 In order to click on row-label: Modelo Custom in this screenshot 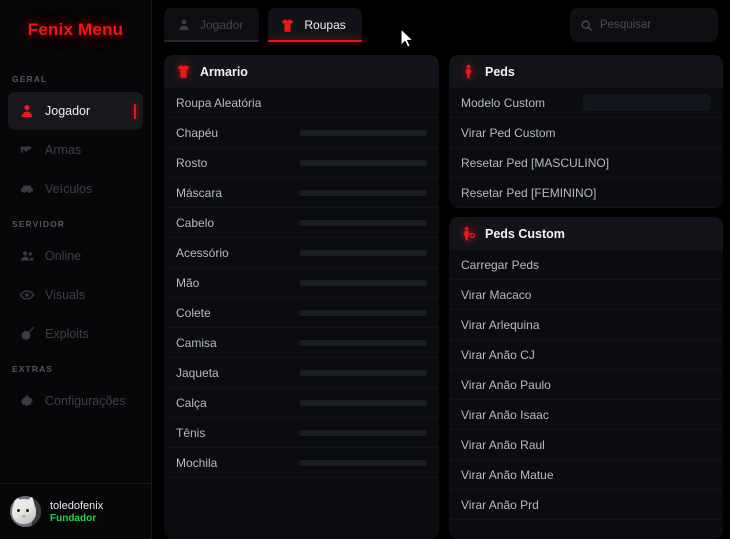, I will do `click(503, 102)`.